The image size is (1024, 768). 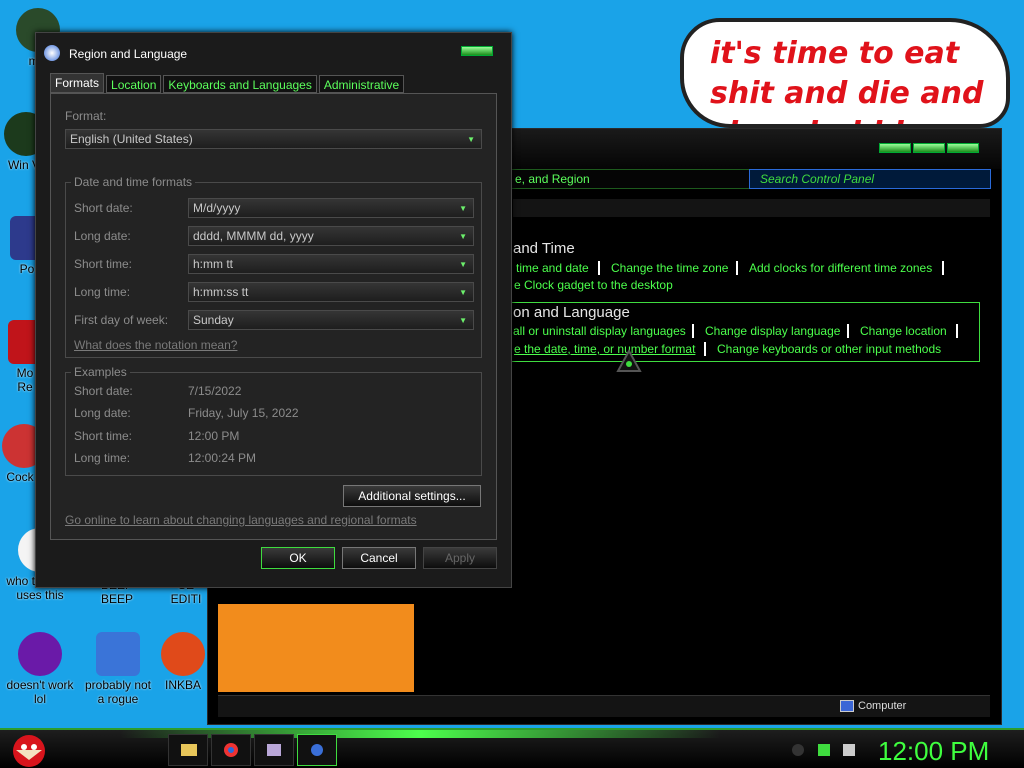 I want to click on example-long-time-label: Long time:, so click(x=102, y=458).